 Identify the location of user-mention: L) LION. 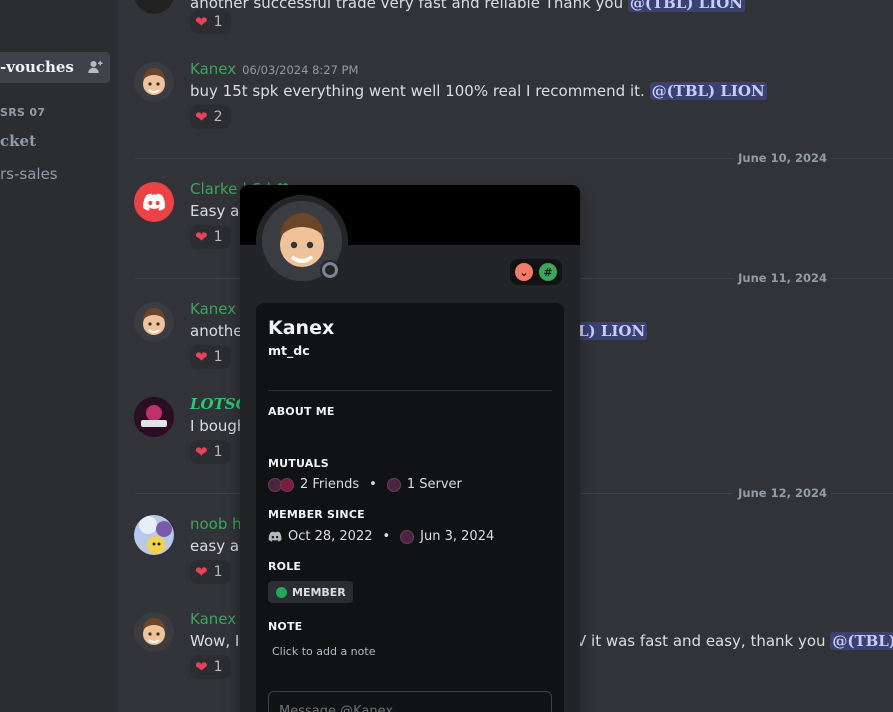
(612, 331).